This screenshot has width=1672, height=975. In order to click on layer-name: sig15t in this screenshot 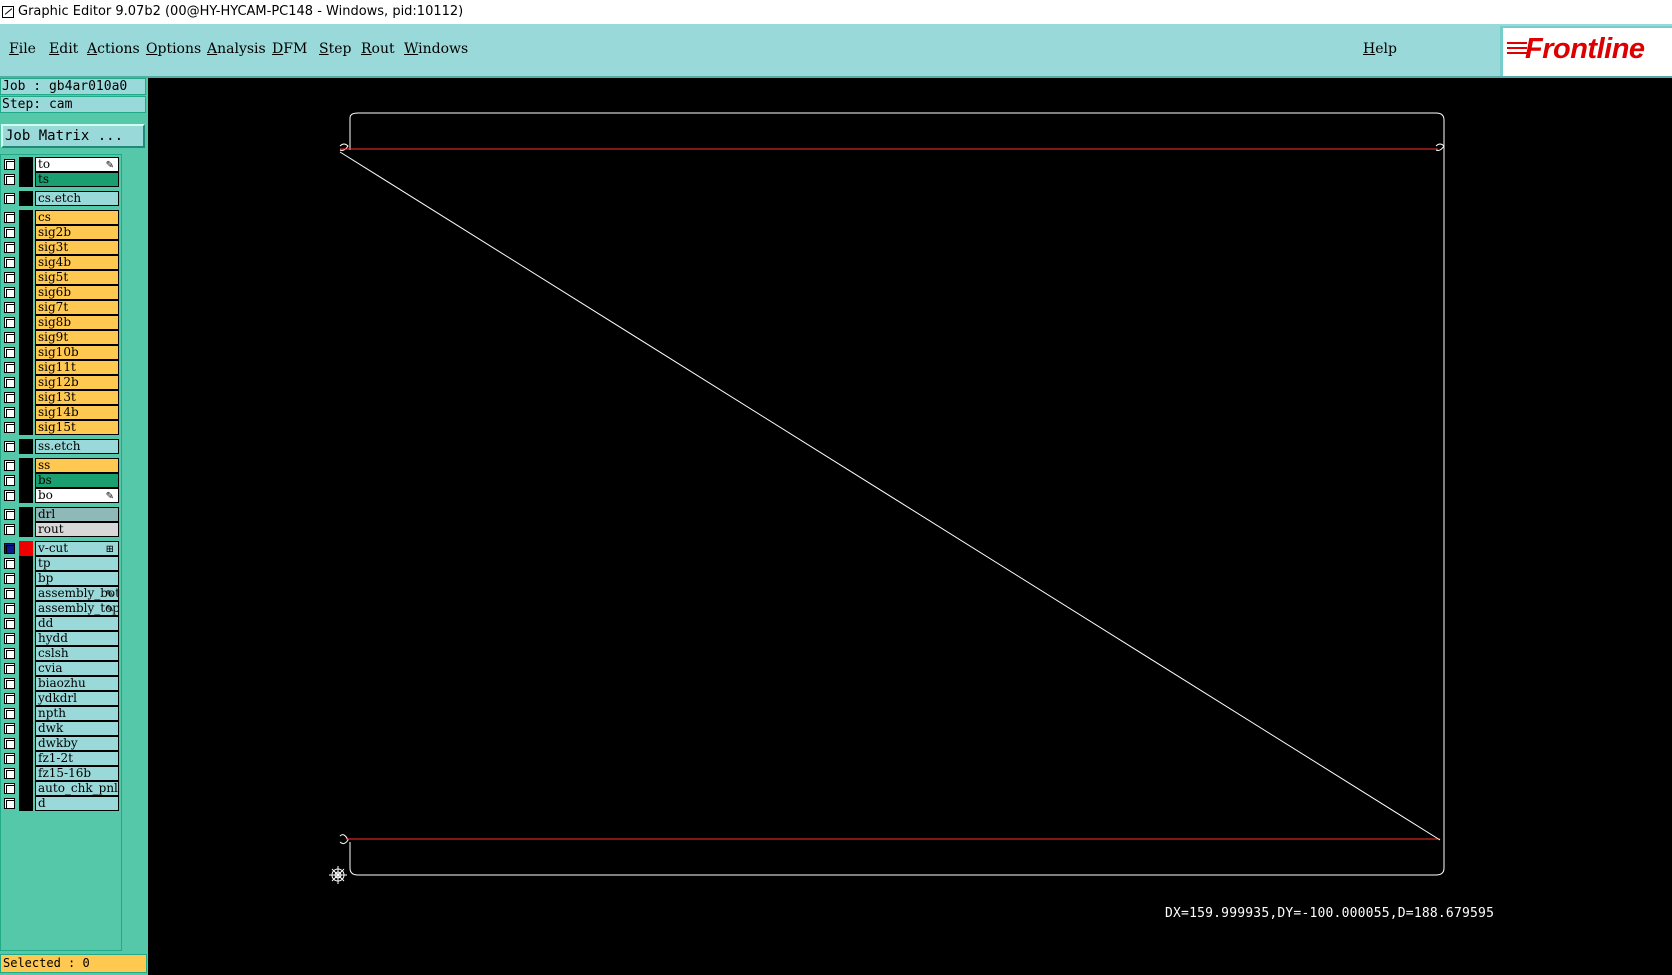, I will do `click(77, 427)`.